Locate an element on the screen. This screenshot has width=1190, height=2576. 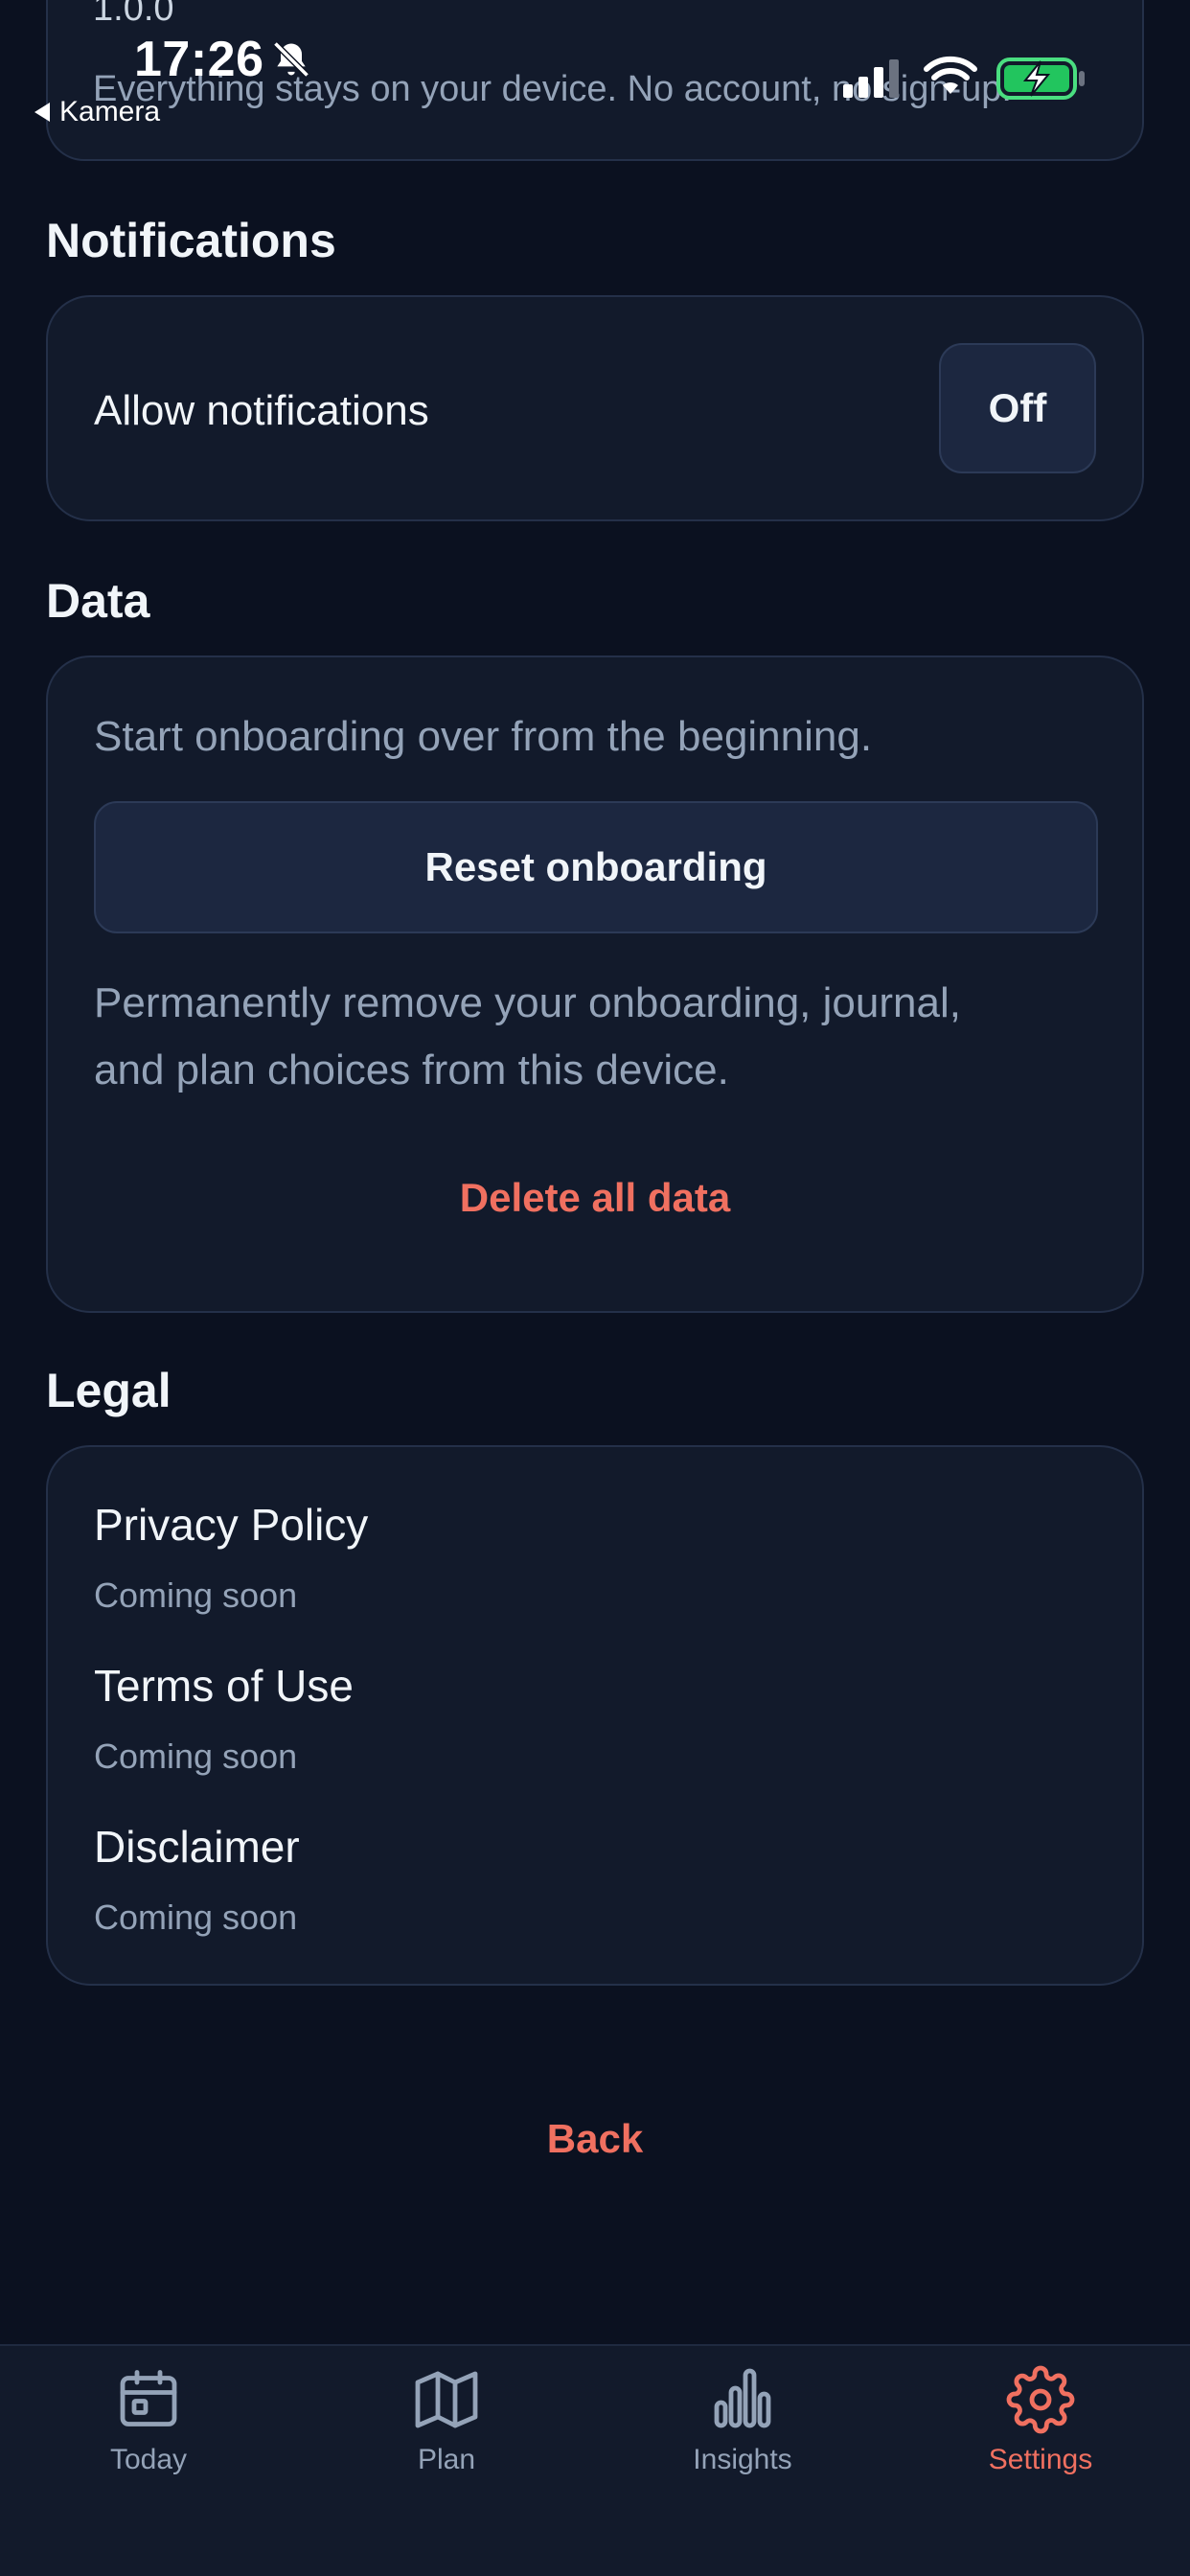
tab-insights-label: Insights is located at coordinates (743, 2459).